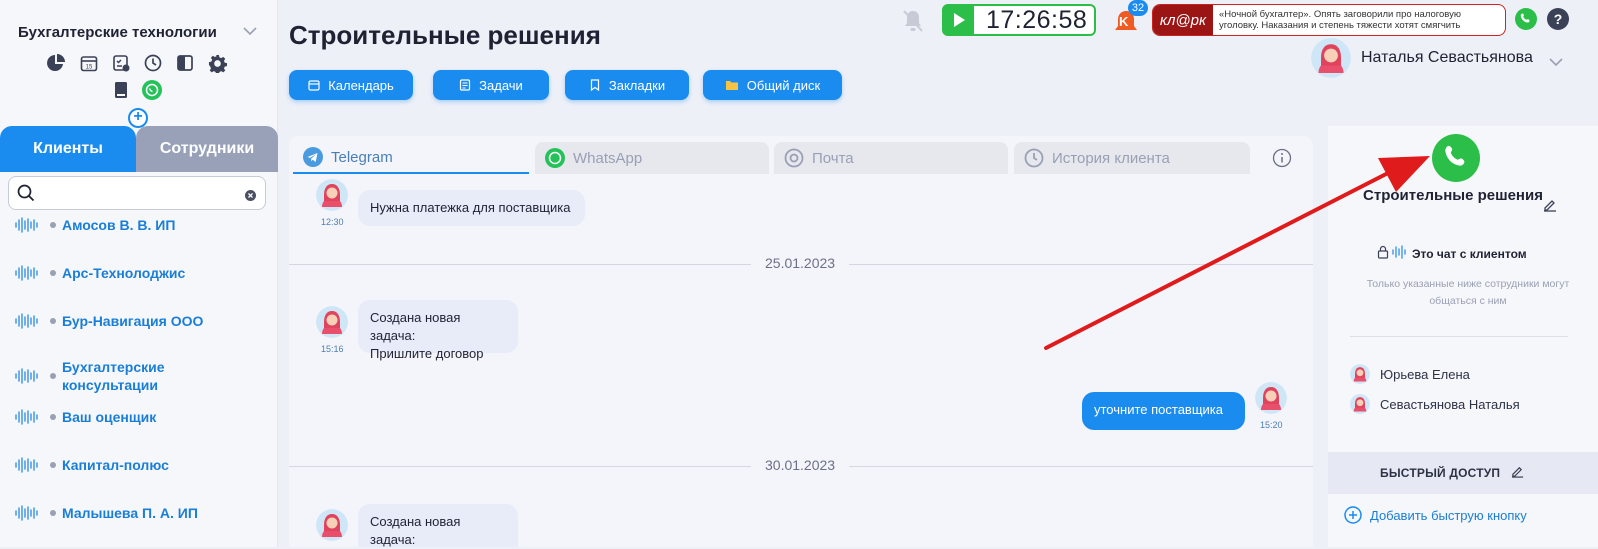 This screenshot has width=1598, height=549. I want to click on bell-off-icon, so click(913, 23).